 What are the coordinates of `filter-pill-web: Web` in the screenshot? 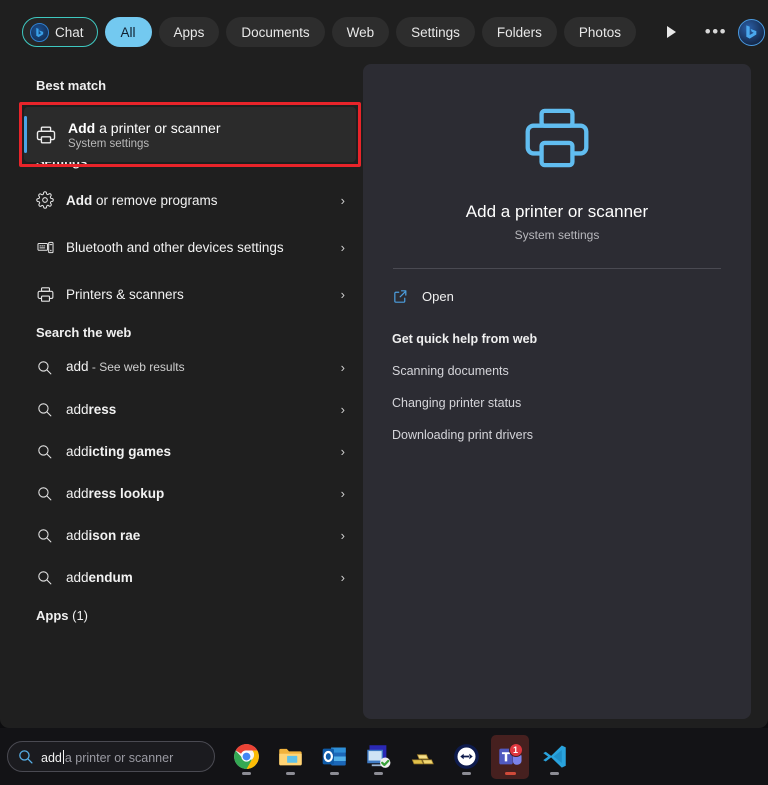 It's located at (360, 32).